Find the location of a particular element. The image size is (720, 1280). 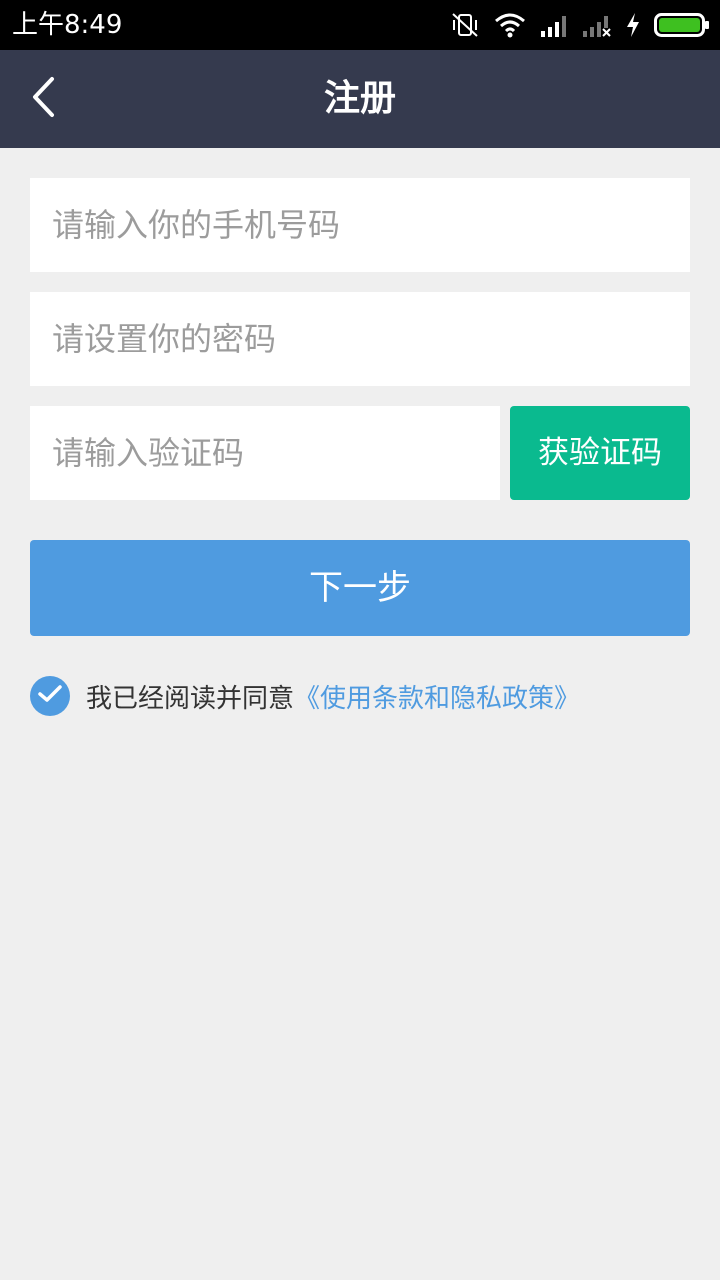

back-button is located at coordinates (44, 99).